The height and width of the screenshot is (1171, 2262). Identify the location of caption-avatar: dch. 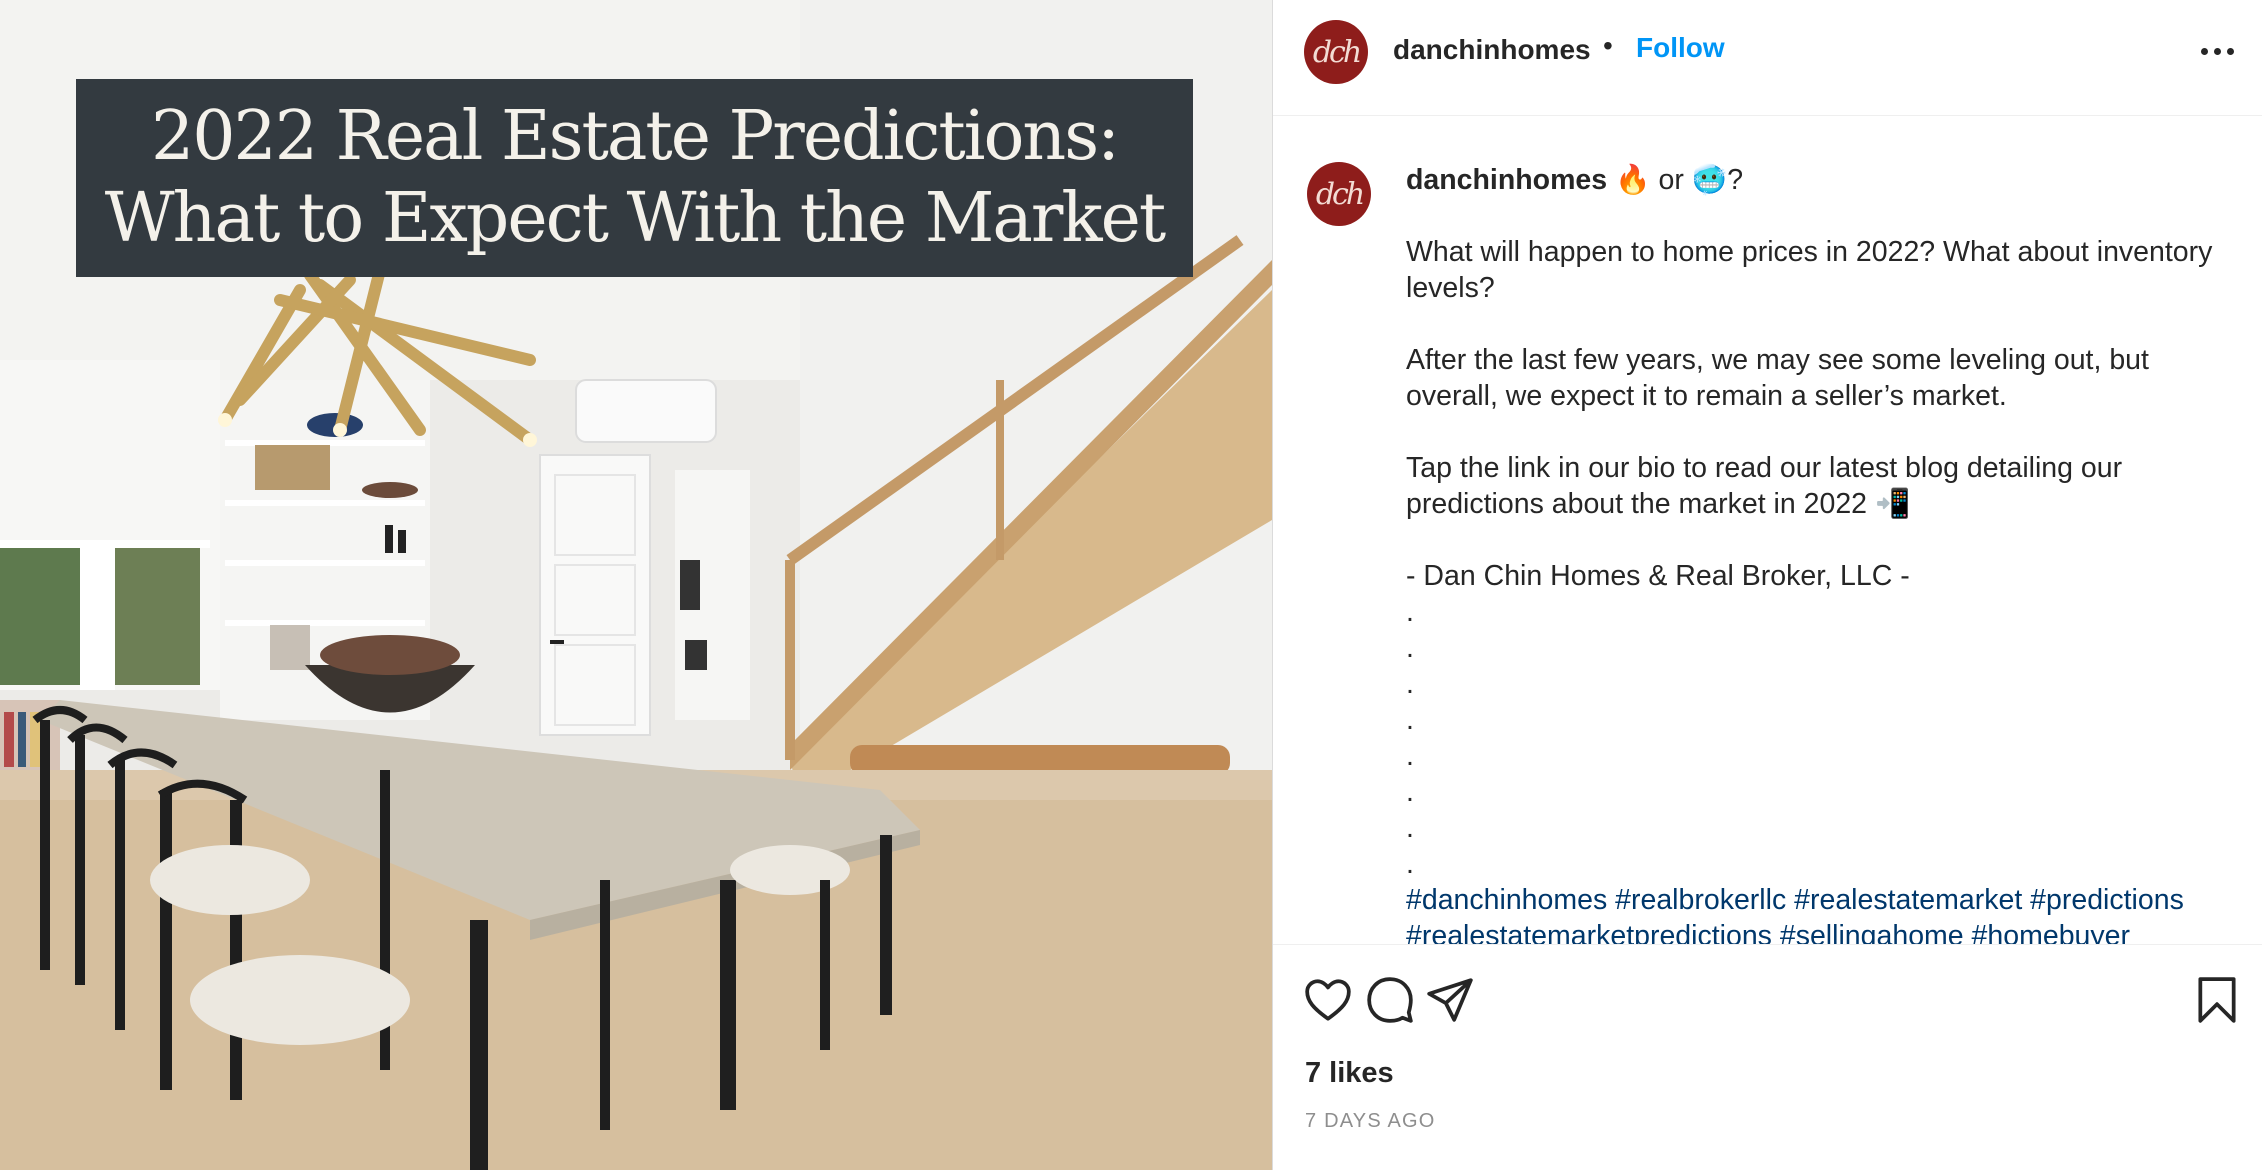
(1339, 194).